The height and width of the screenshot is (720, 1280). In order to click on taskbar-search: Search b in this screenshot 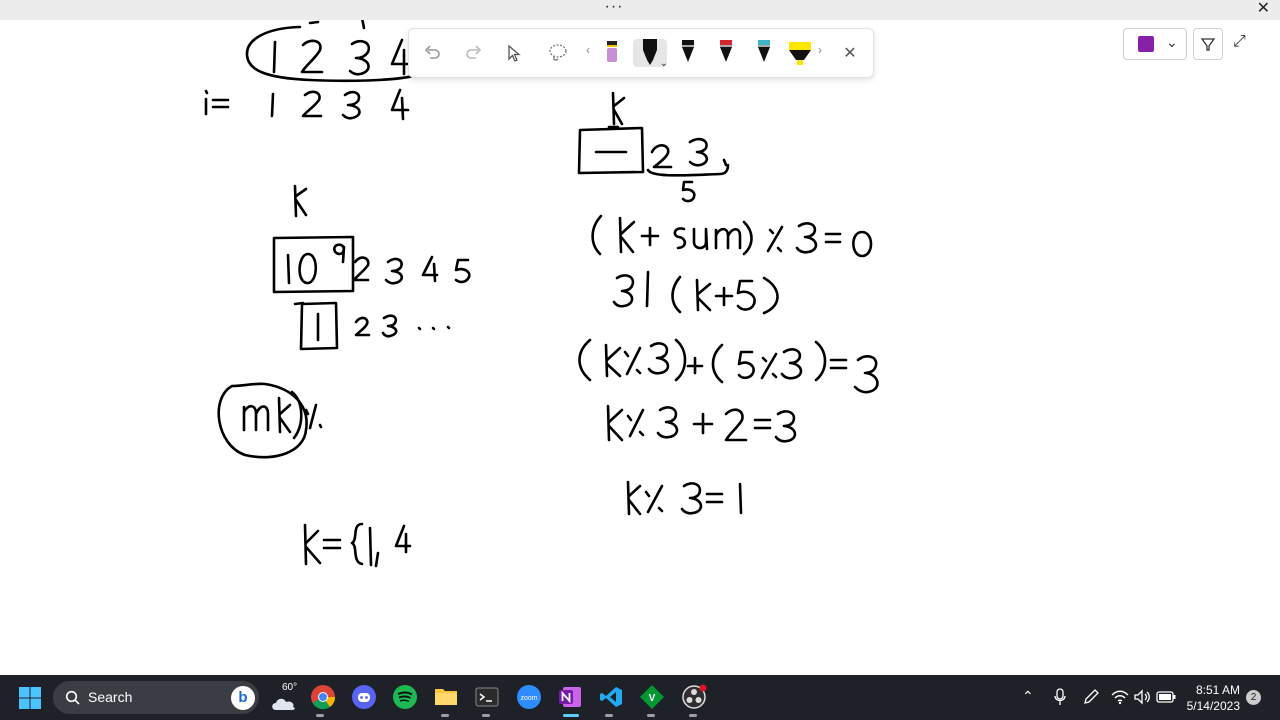, I will do `click(156, 697)`.